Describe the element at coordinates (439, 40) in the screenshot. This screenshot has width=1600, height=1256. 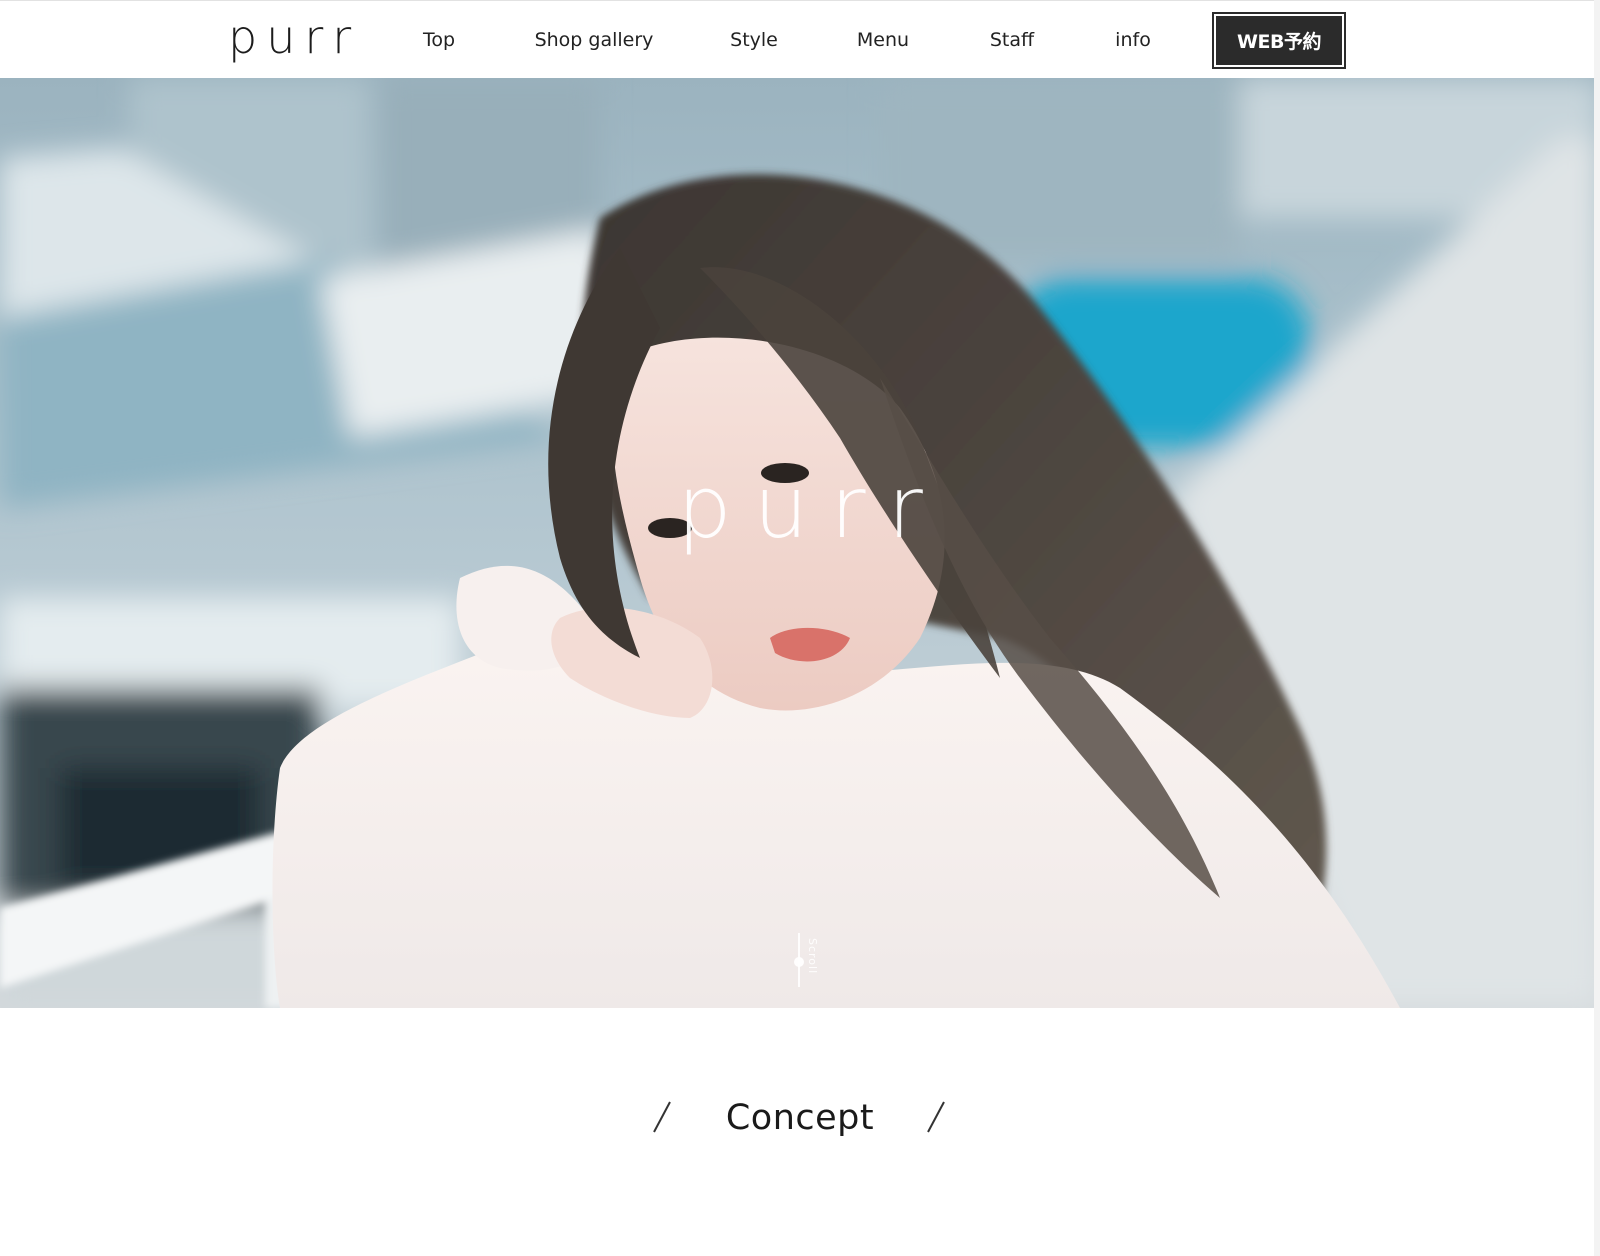
I see `nav-top: Top` at that location.